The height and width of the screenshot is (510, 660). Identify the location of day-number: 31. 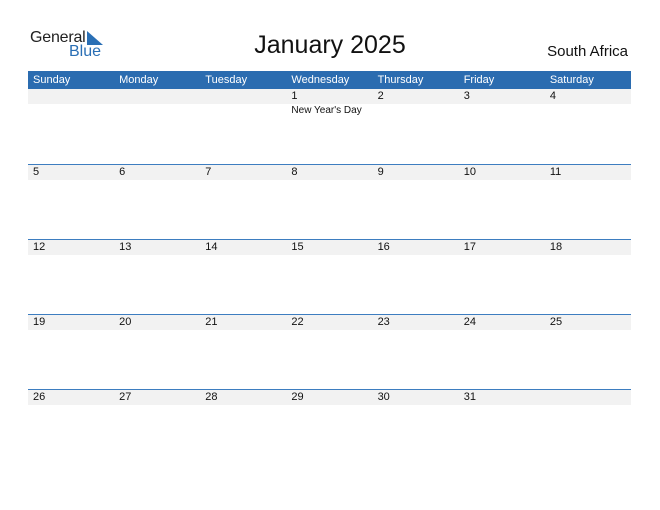
(469, 397).